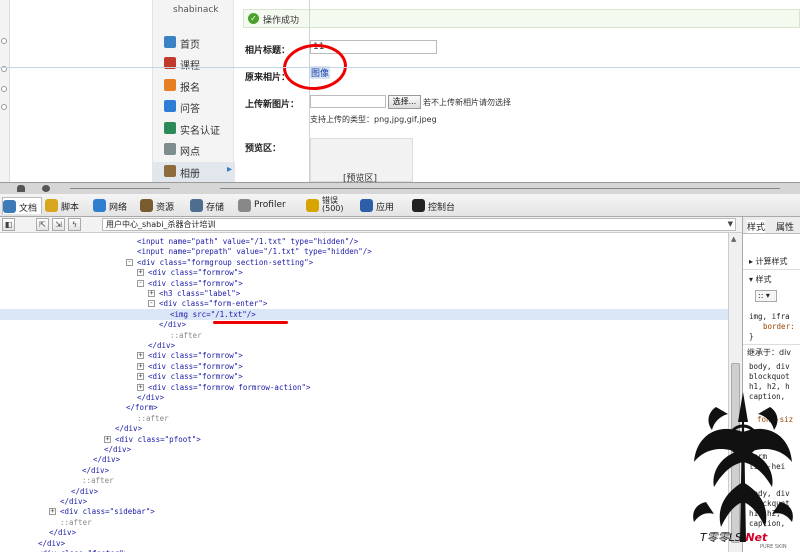 The width and height of the screenshot is (800, 552). I want to click on tab-label-text: 控制台, so click(442, 208).